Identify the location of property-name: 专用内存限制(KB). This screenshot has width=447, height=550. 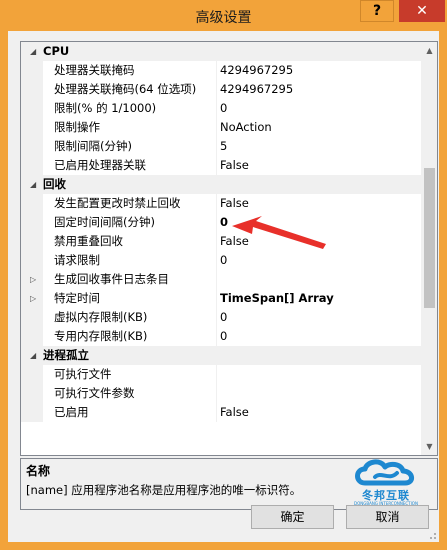
(101, 336).